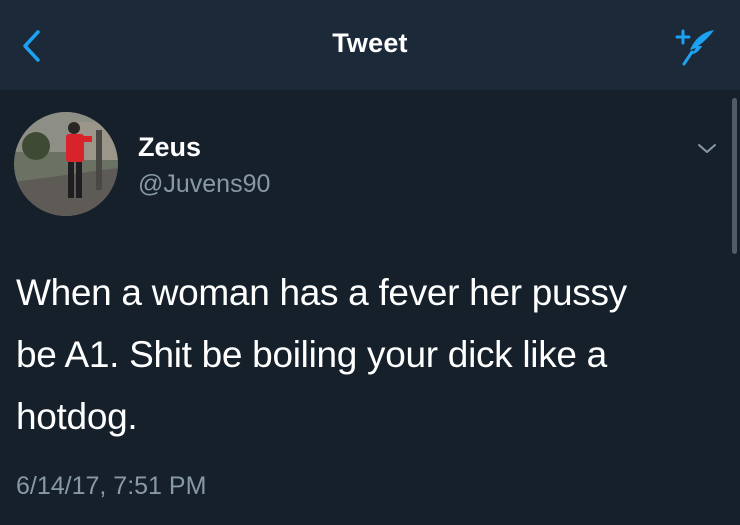 This screenshot has width=740, height=525. I want to click on compose-tweet-icon, so click(694, 47).